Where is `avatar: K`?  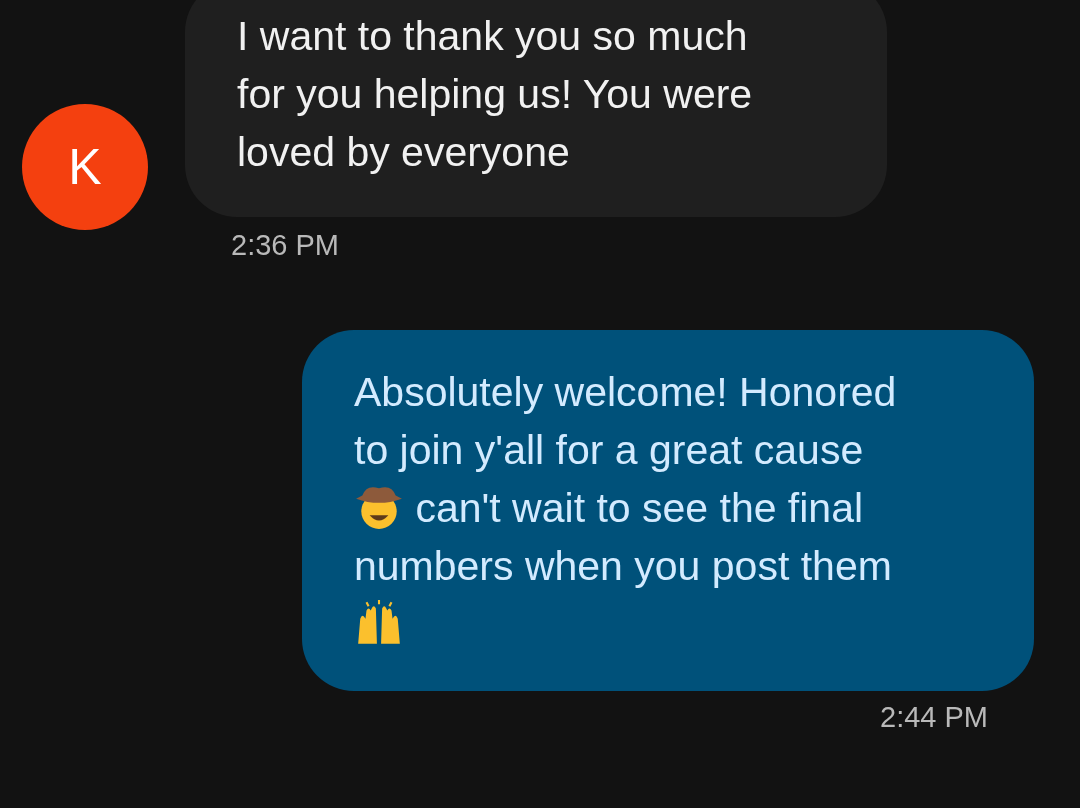
avatar: K is located at coordinates (85, 167).